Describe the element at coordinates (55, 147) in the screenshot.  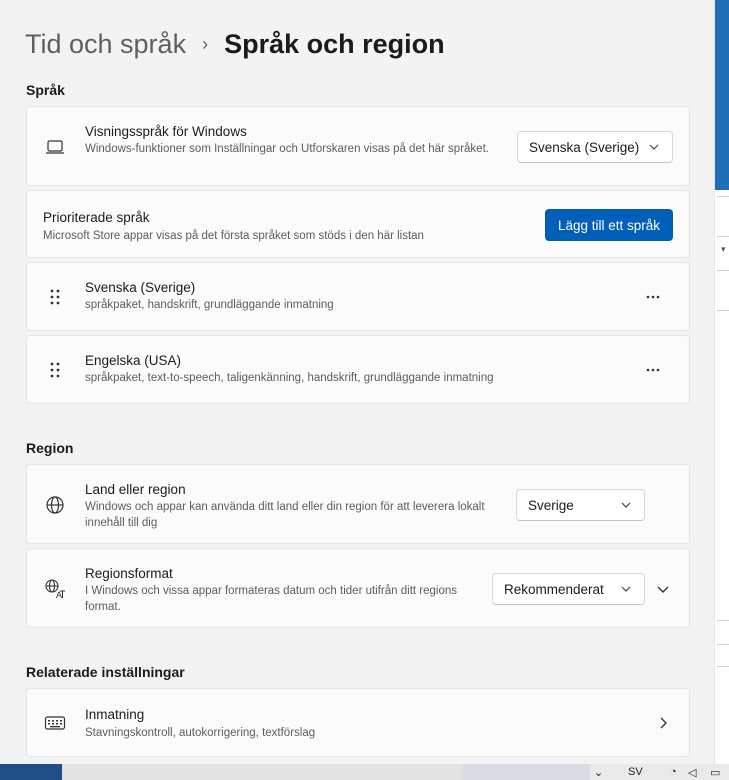
I see `laptop-icon` at that location.